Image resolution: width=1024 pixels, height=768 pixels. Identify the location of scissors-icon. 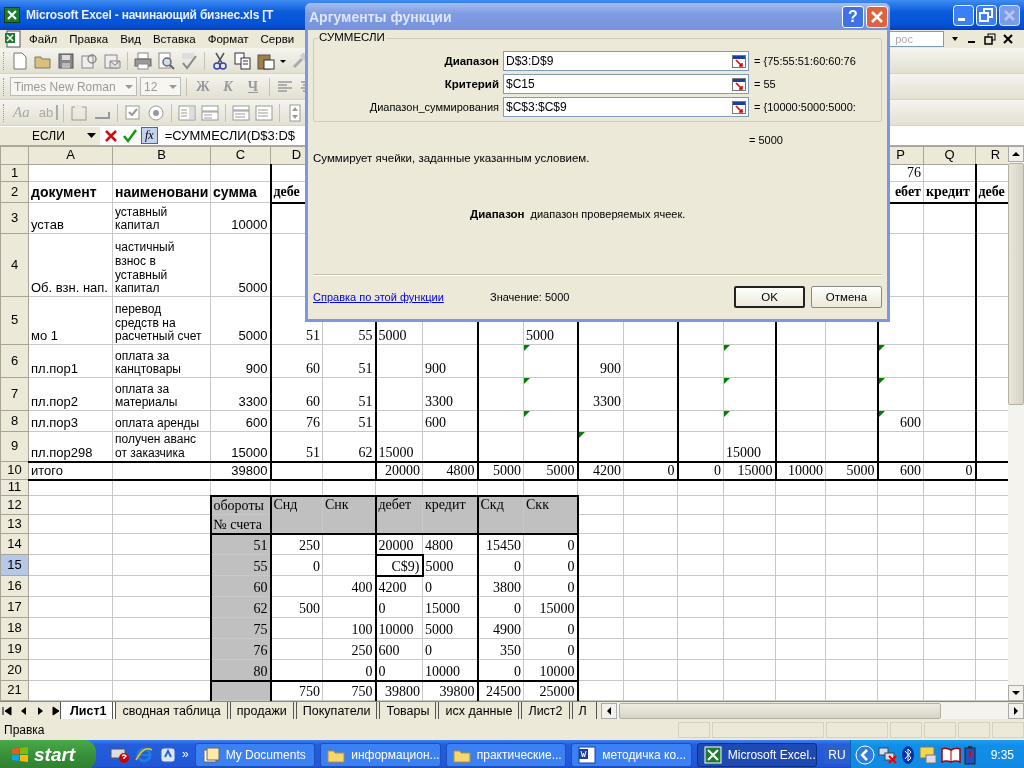
(220, 60).